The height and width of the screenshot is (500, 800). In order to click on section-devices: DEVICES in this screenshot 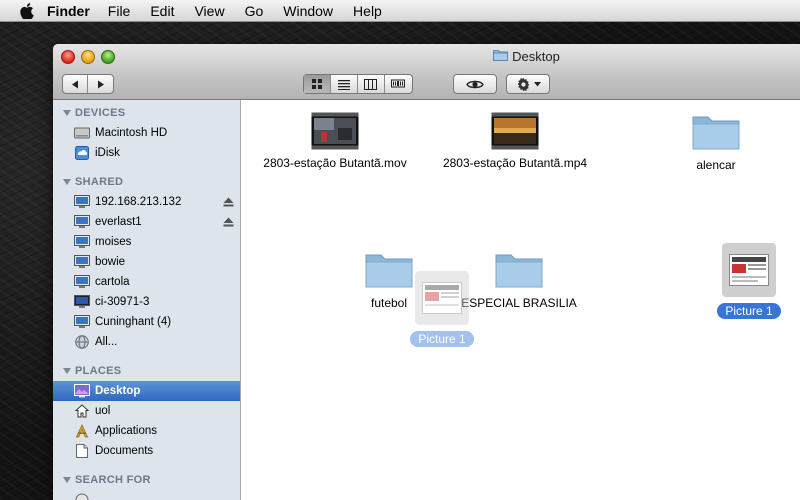, I will do `click(94, 113)`.